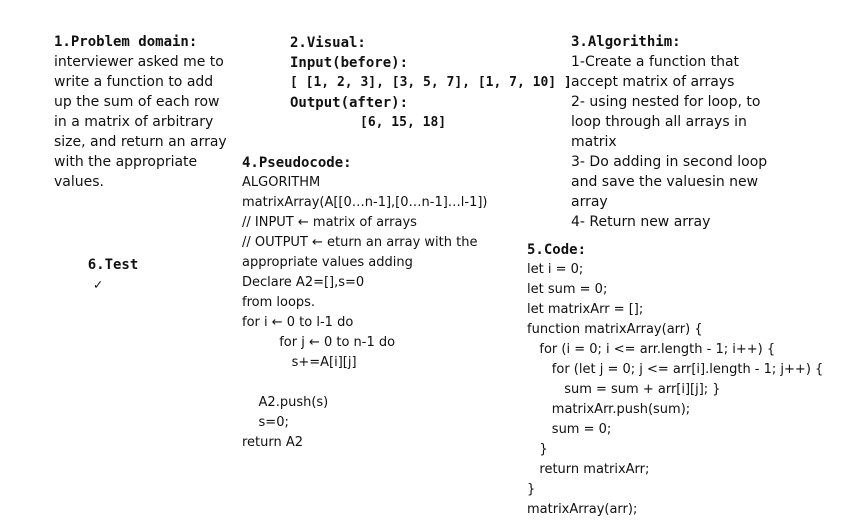 The width and height of the screenshot is (841, 527). I want to click on pseudocode-line: from loops., so click(279, 302).